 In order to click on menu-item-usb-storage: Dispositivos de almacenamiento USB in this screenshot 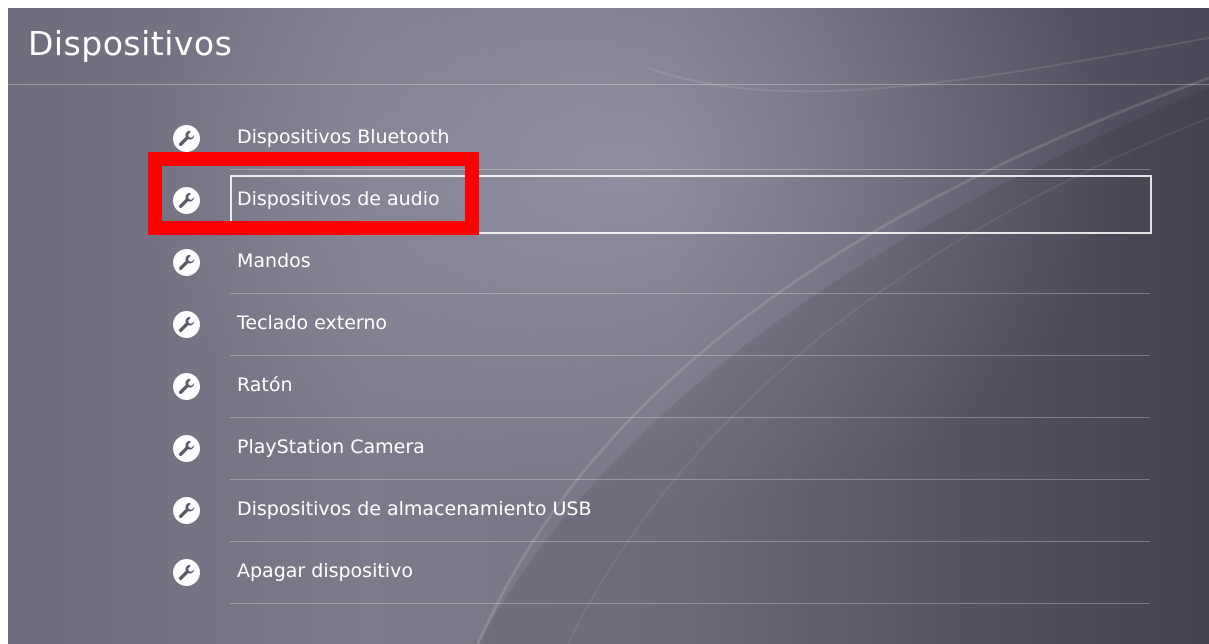, I will do `click(608, 511)`.